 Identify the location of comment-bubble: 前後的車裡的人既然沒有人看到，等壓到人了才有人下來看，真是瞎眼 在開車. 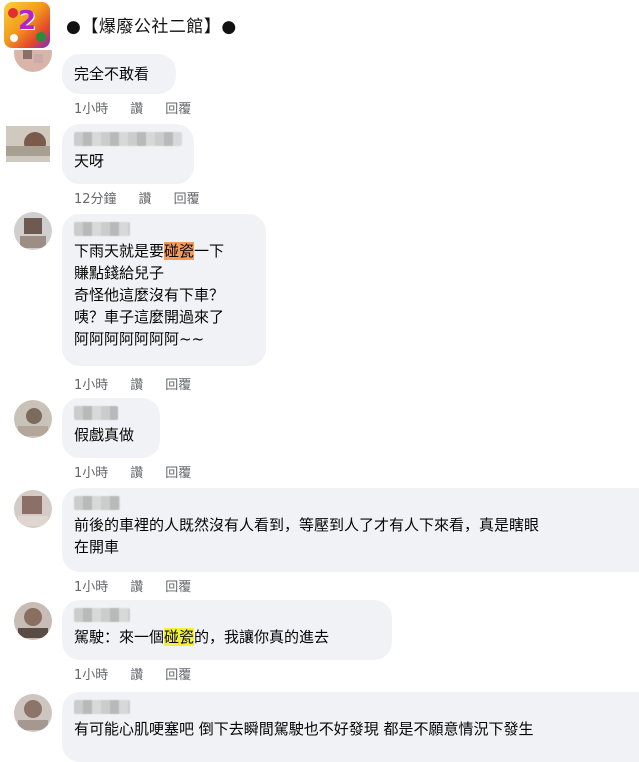
(350, 530).